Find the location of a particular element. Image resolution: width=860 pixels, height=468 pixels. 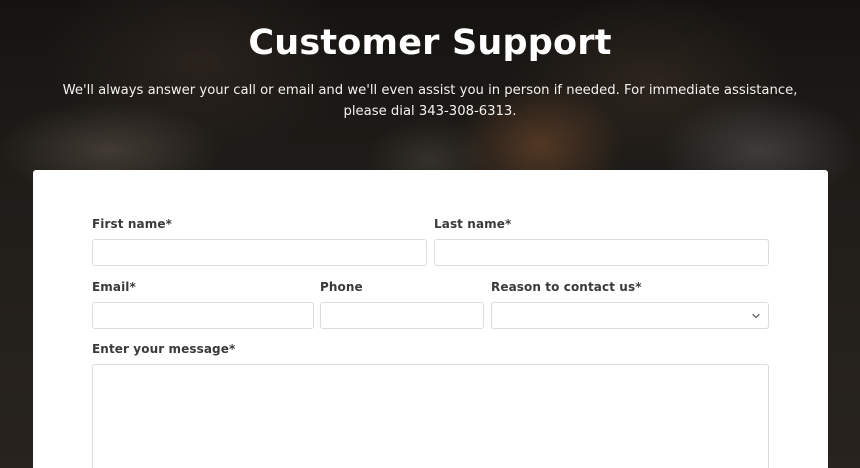

reason-label: Reason to contact us* is located at coordinates (566, 287).